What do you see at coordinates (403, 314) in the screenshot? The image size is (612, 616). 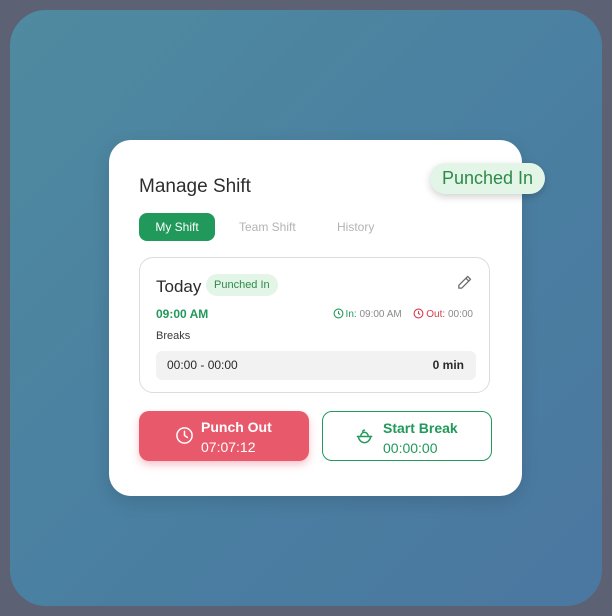 I see `in-out-times: In: 09:00 AM Out: 00:00` at bounding box center [403, 314].